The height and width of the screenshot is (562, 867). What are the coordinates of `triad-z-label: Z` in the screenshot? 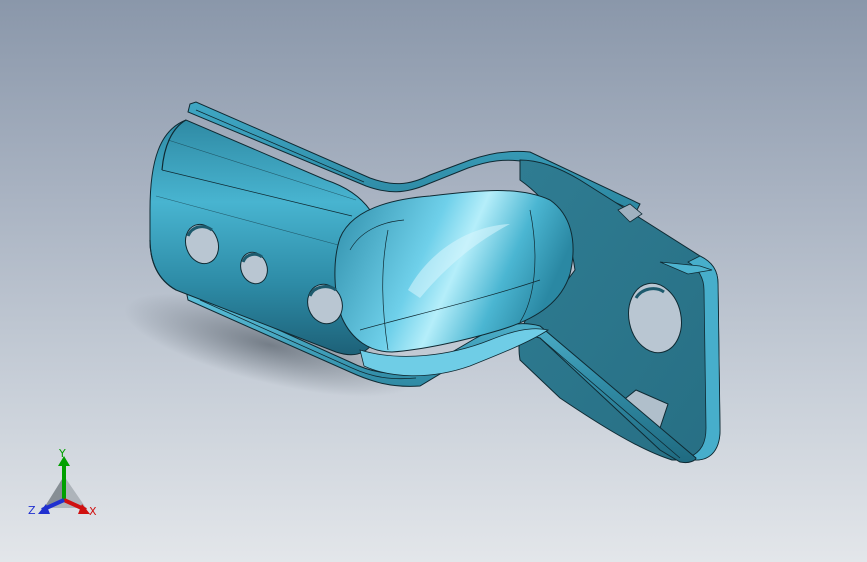 It's located at (32, 510).